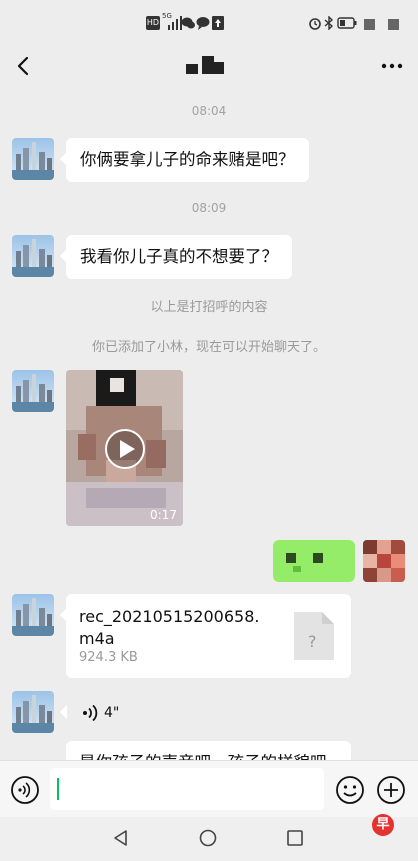 The width and height of the screenshot is (418, 861). I want to click on status-bar: HD 5G, so click(209, 22).